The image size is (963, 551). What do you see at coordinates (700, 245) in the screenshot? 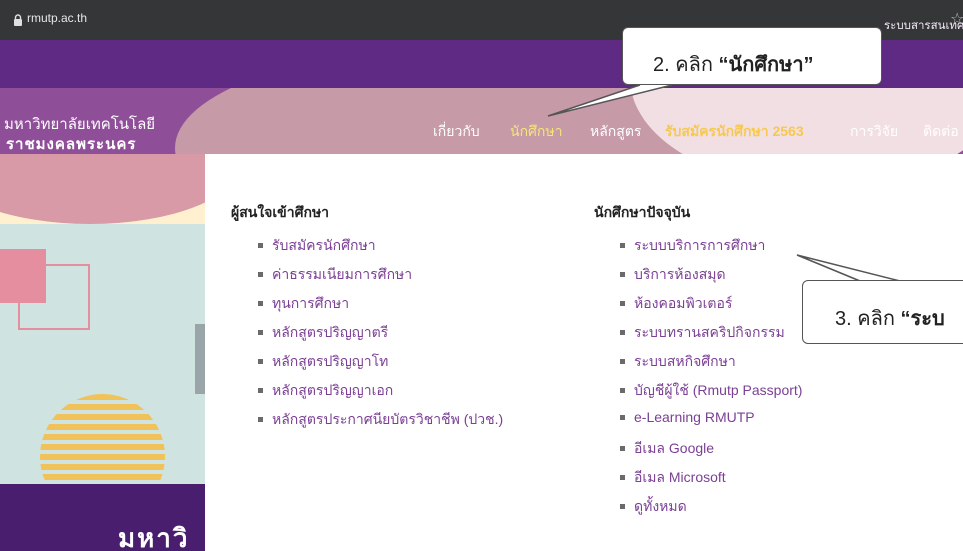
I see `menu-item-label: ระบบบริการการศึกษา` at bounding box center [700, 245].